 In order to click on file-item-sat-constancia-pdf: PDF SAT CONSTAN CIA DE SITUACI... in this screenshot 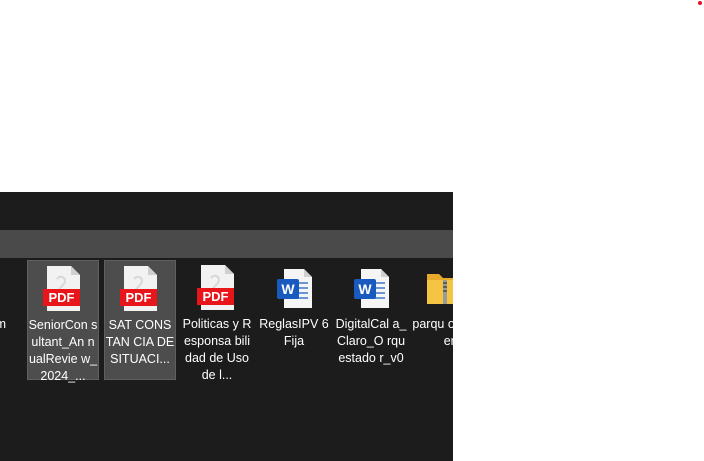, I will do `click(140, 320)`.